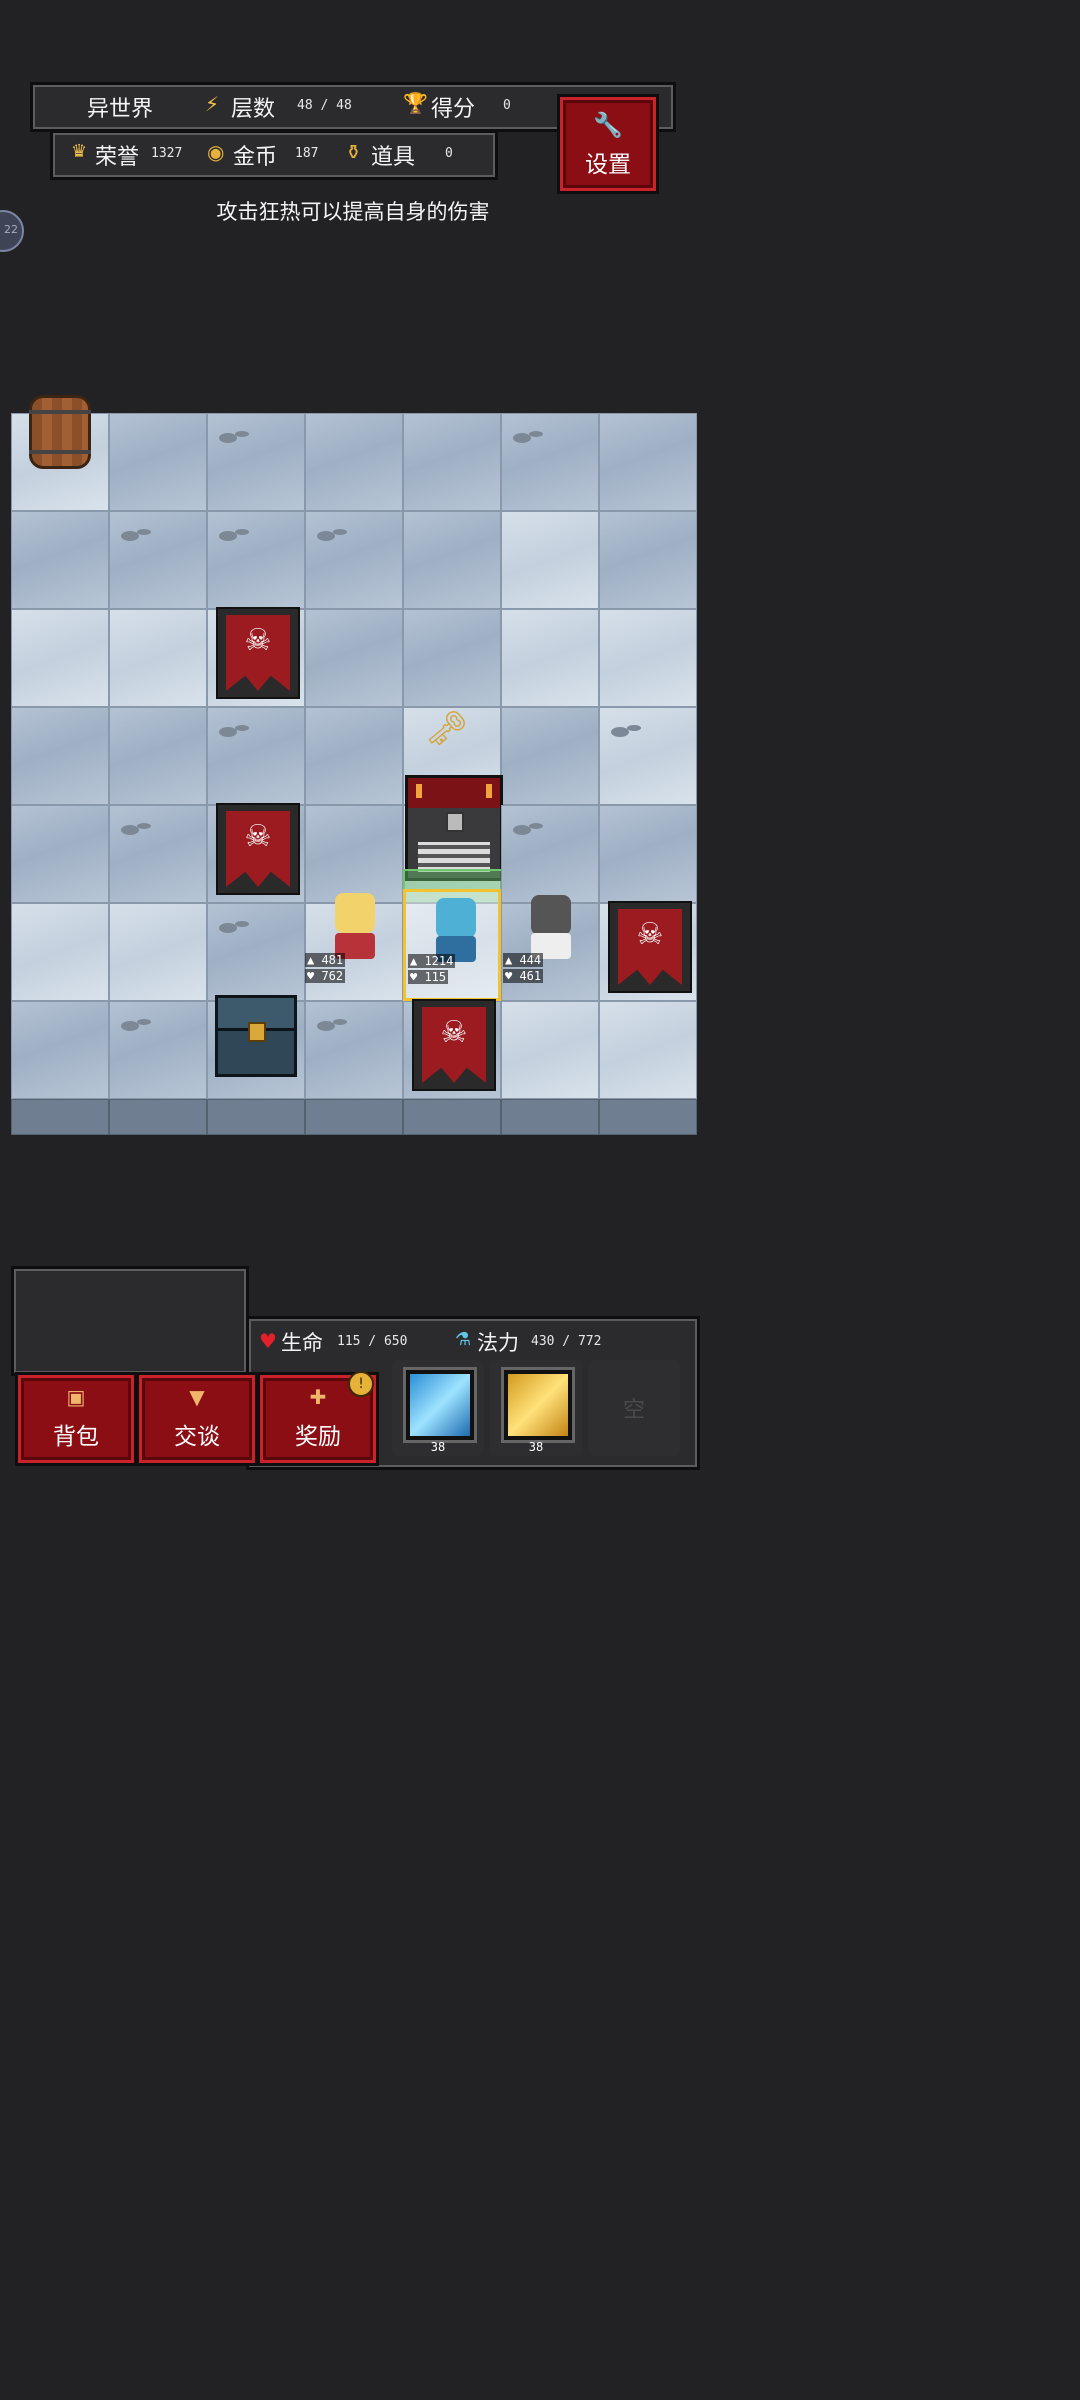 The height and width of the screenshot is (2400, 1080). Describe the element at coordinates (302, 1343) in the screenshot. I see `life-label: 生命` at that location.